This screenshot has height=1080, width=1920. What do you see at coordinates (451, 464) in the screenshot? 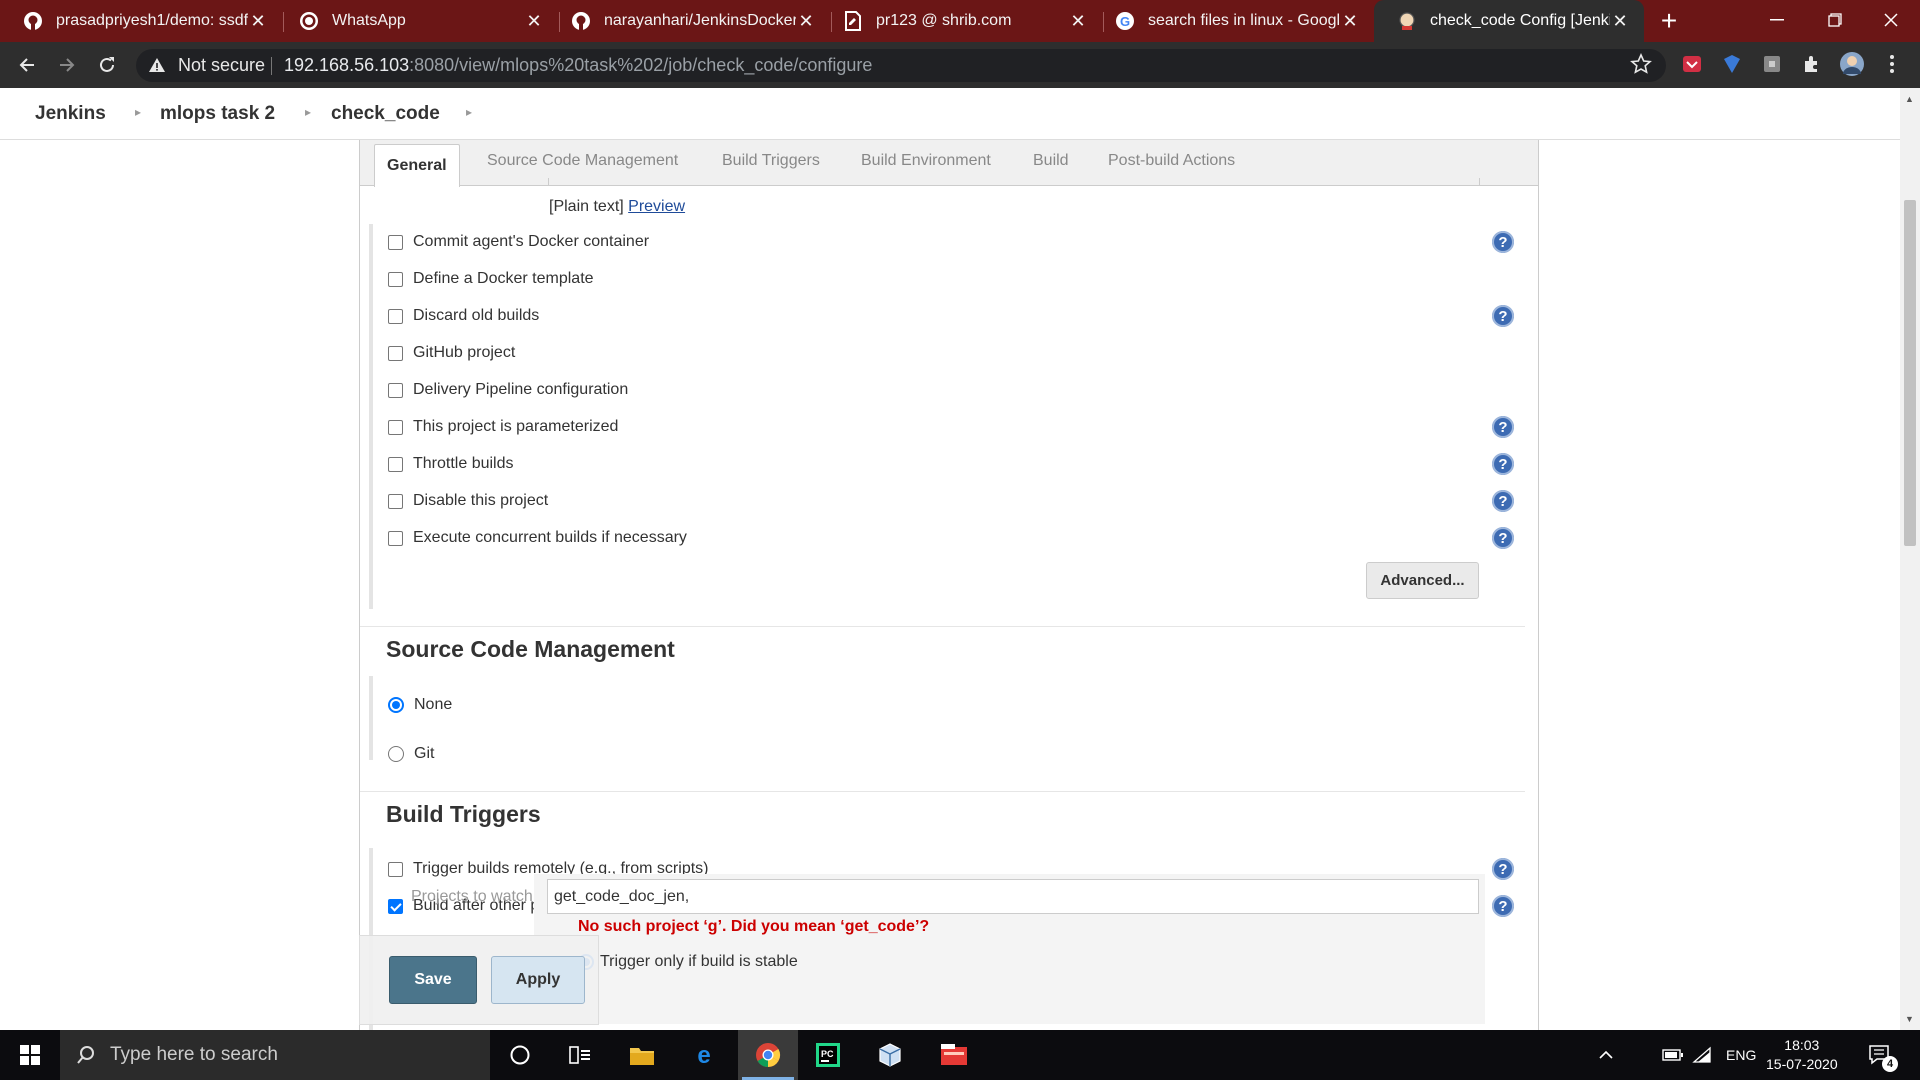
I see `option-throttle-builds: Throttle builds` at bounding box center [451, 464].